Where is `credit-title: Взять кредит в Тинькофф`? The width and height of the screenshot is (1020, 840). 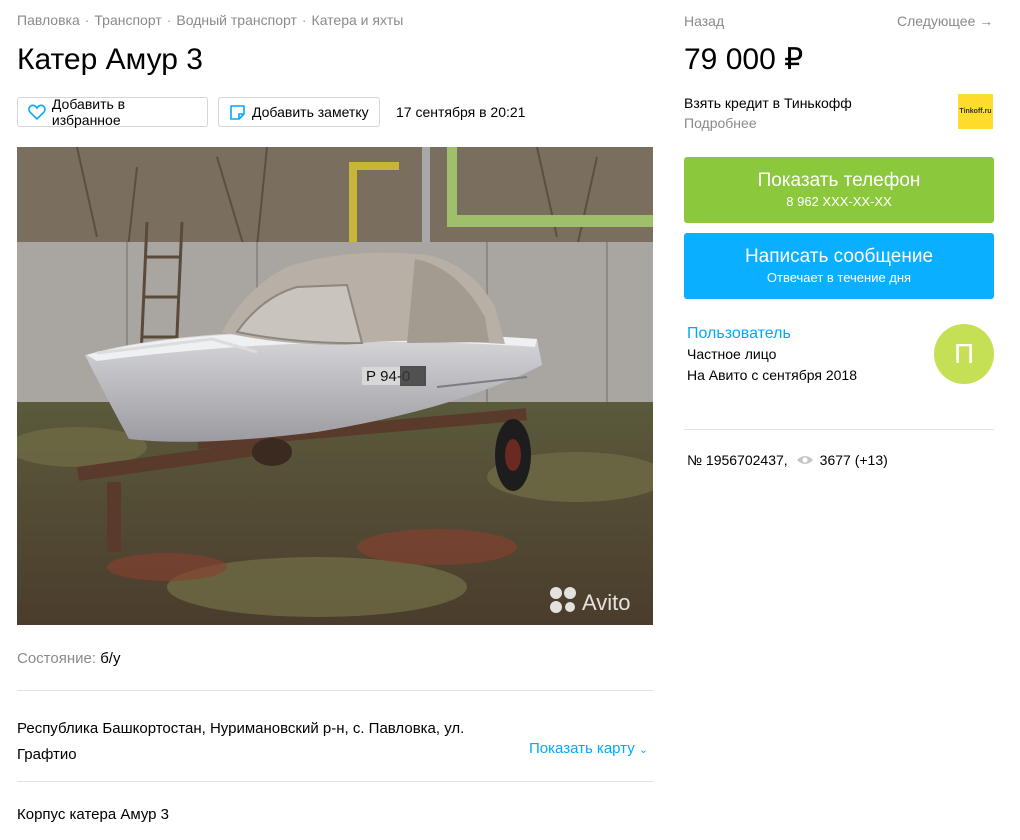
credit-title: Взять кредит в Тинькофф is located at coordinates (768, 103).